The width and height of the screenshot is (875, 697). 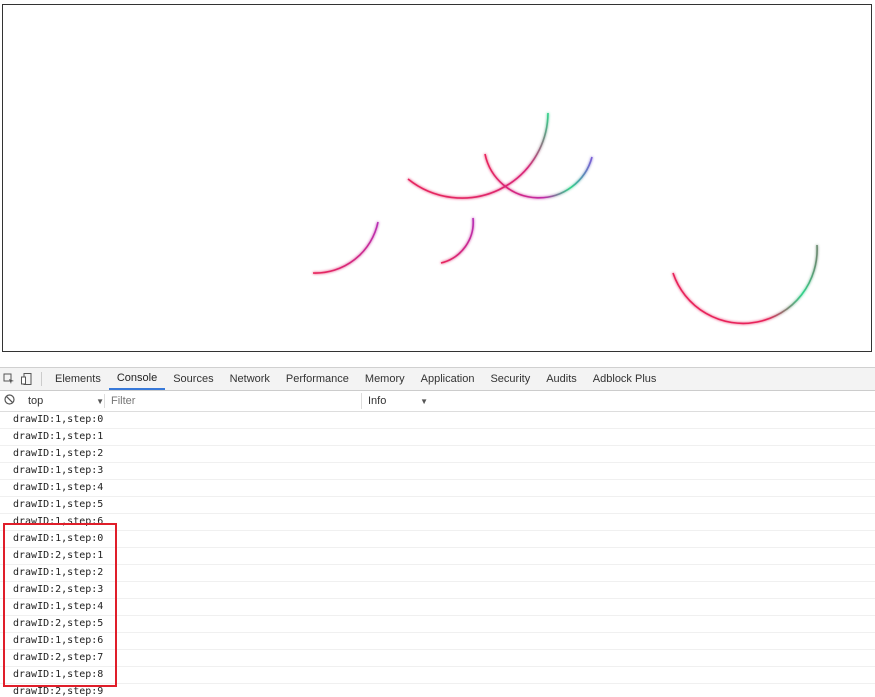 I want to click on console-message: drawID:1,step:8, so click(x=437, y=675).